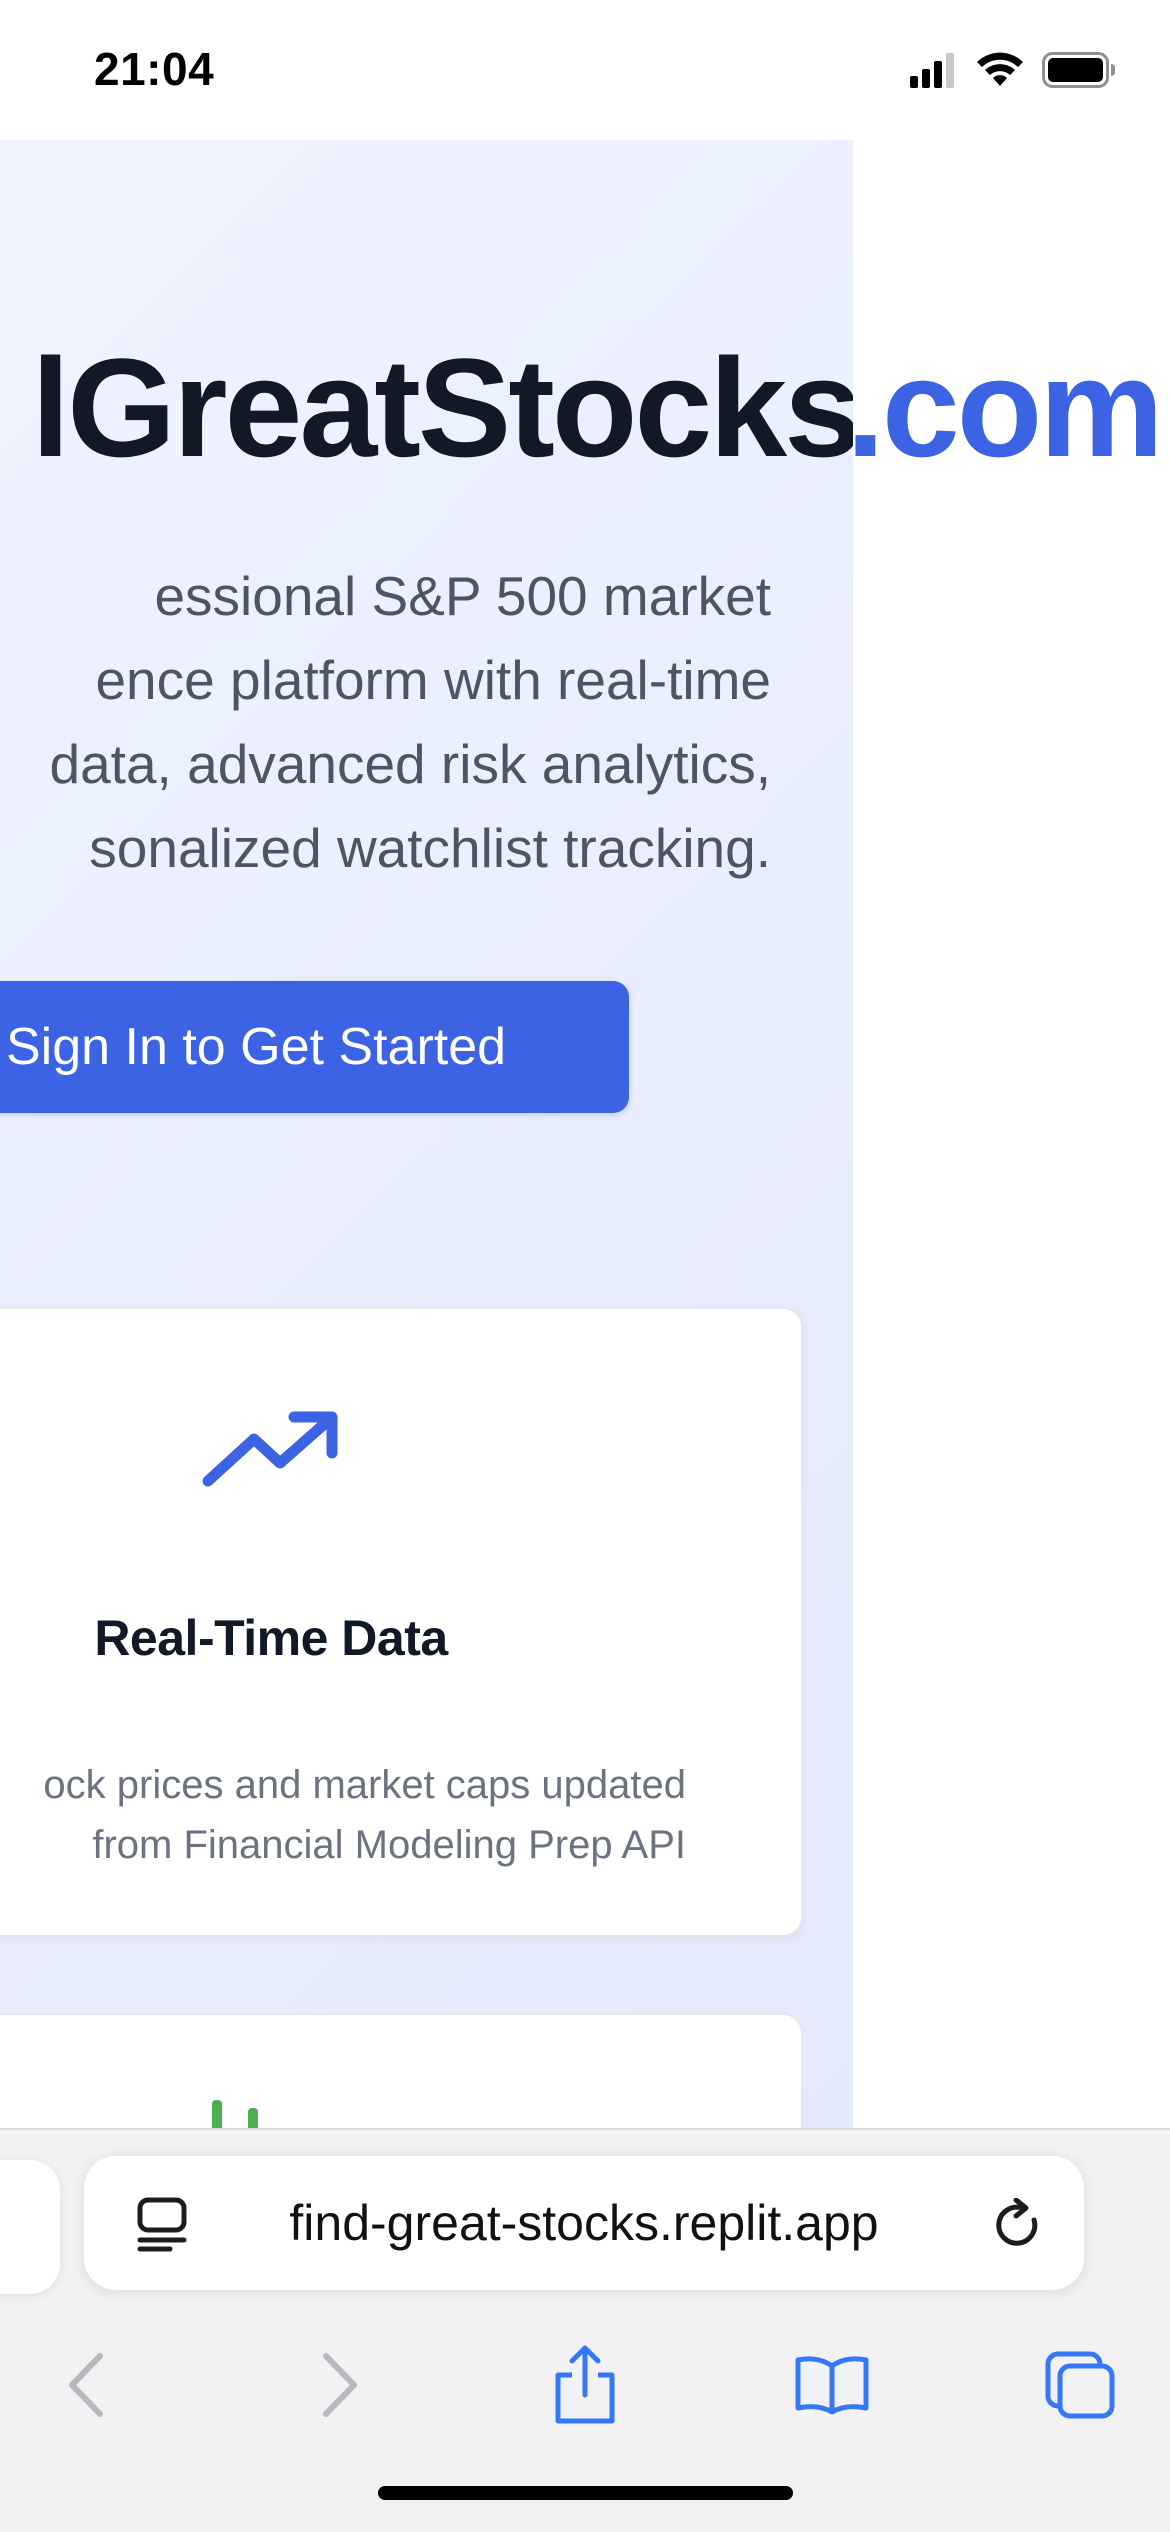 The width and height of the screenshot is (1170, 2532). Describe the element at coordinates (270, 1449) in the screenshot. I see `trending-up-icon` at that location.